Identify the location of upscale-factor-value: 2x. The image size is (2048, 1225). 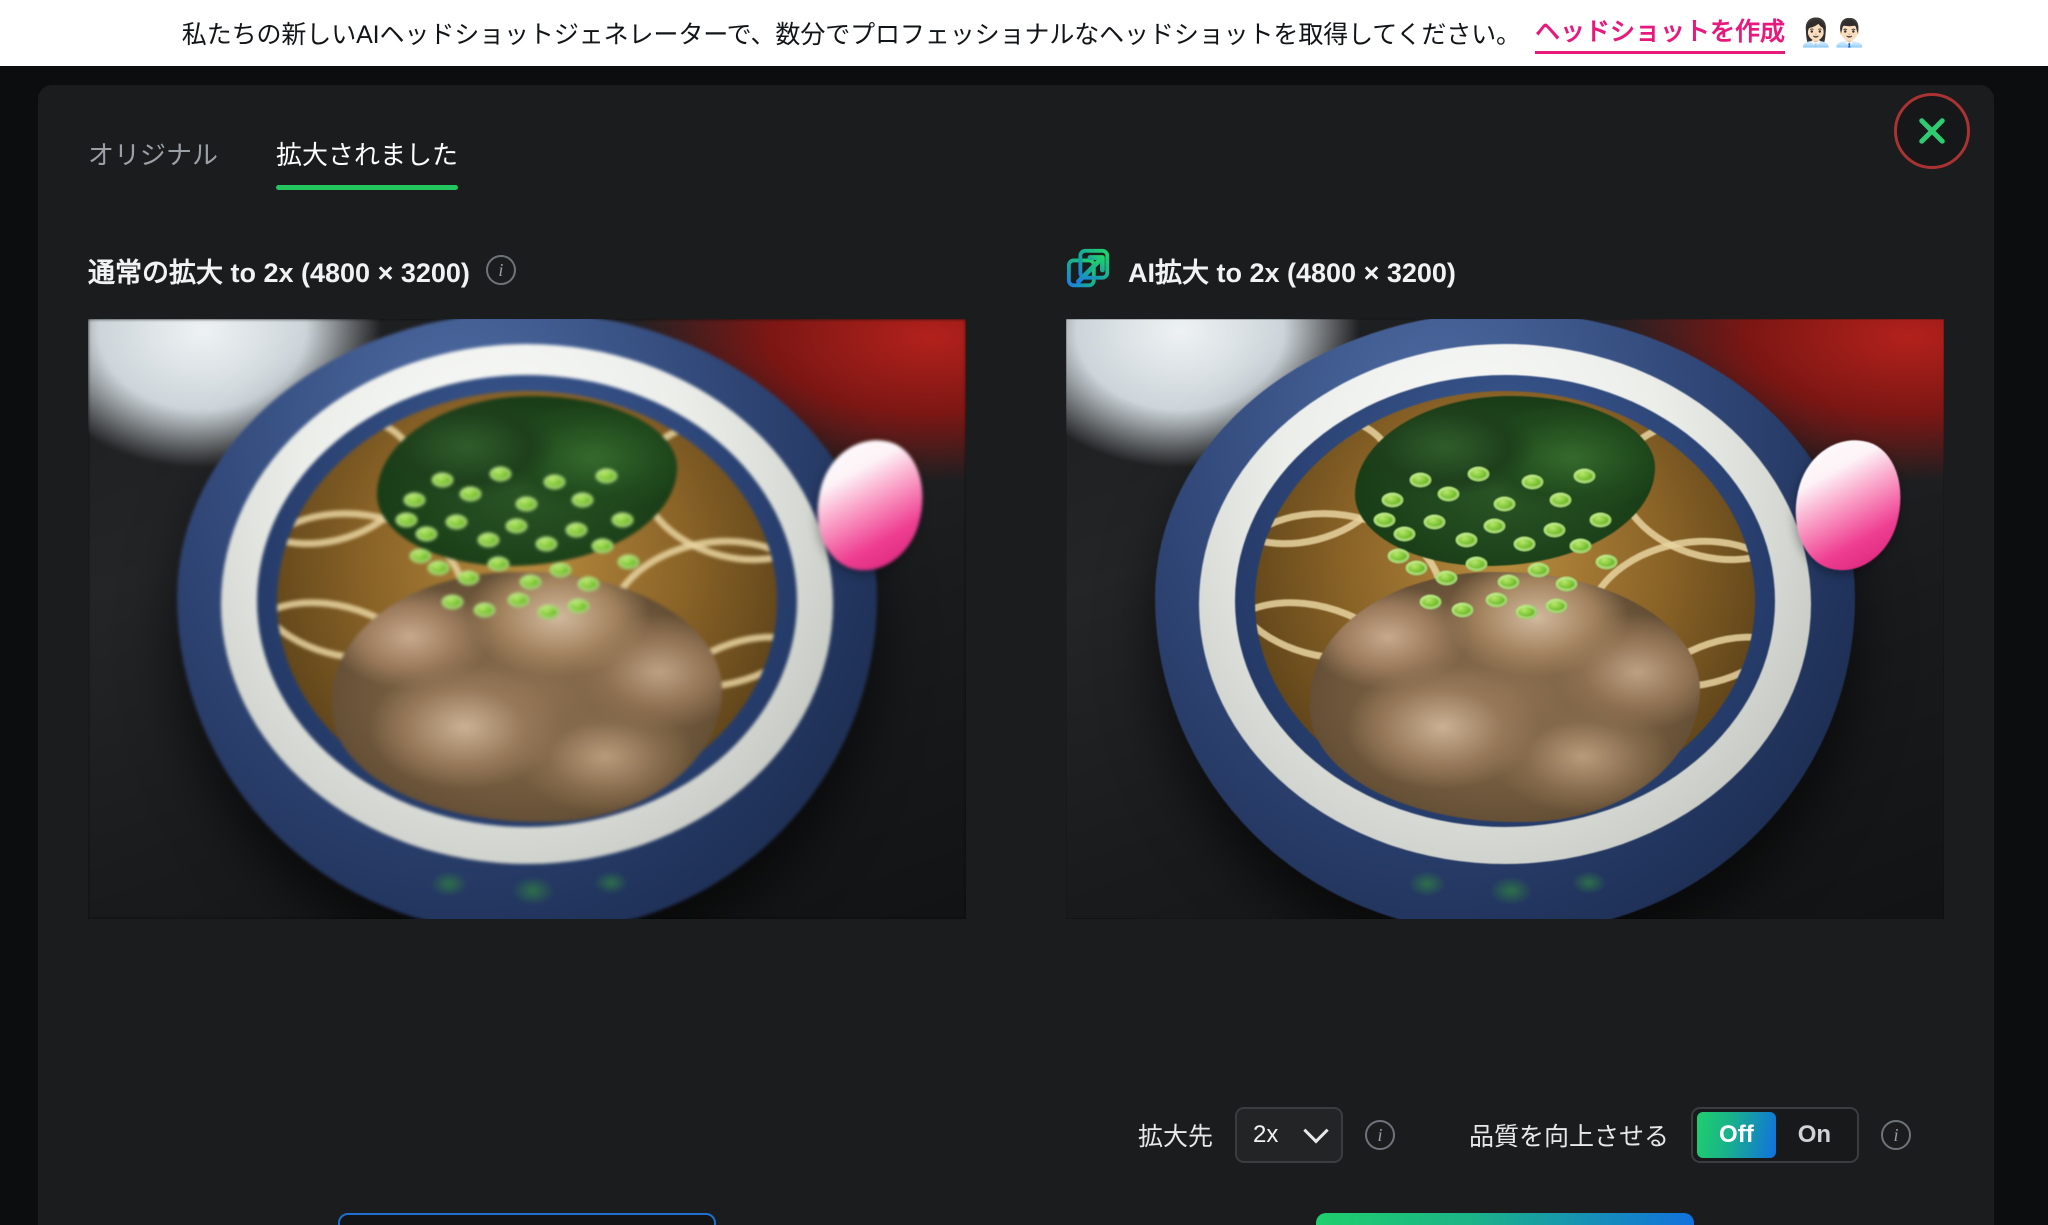
(1266, 1134).